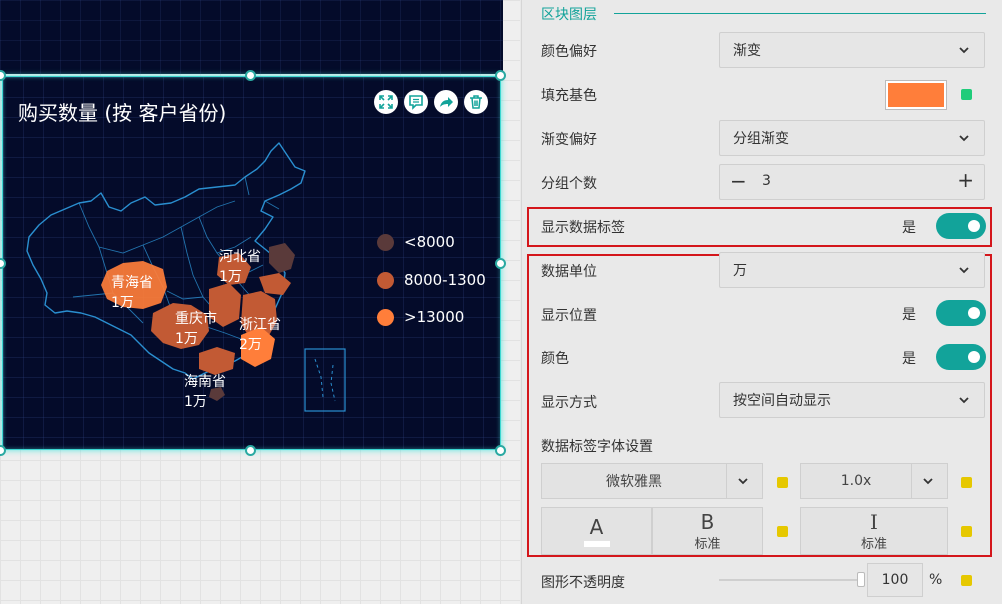  What do you see at coordinates (275, 284) in the screenshot?
I see `region-shandong` at bounding box center [275, 284].